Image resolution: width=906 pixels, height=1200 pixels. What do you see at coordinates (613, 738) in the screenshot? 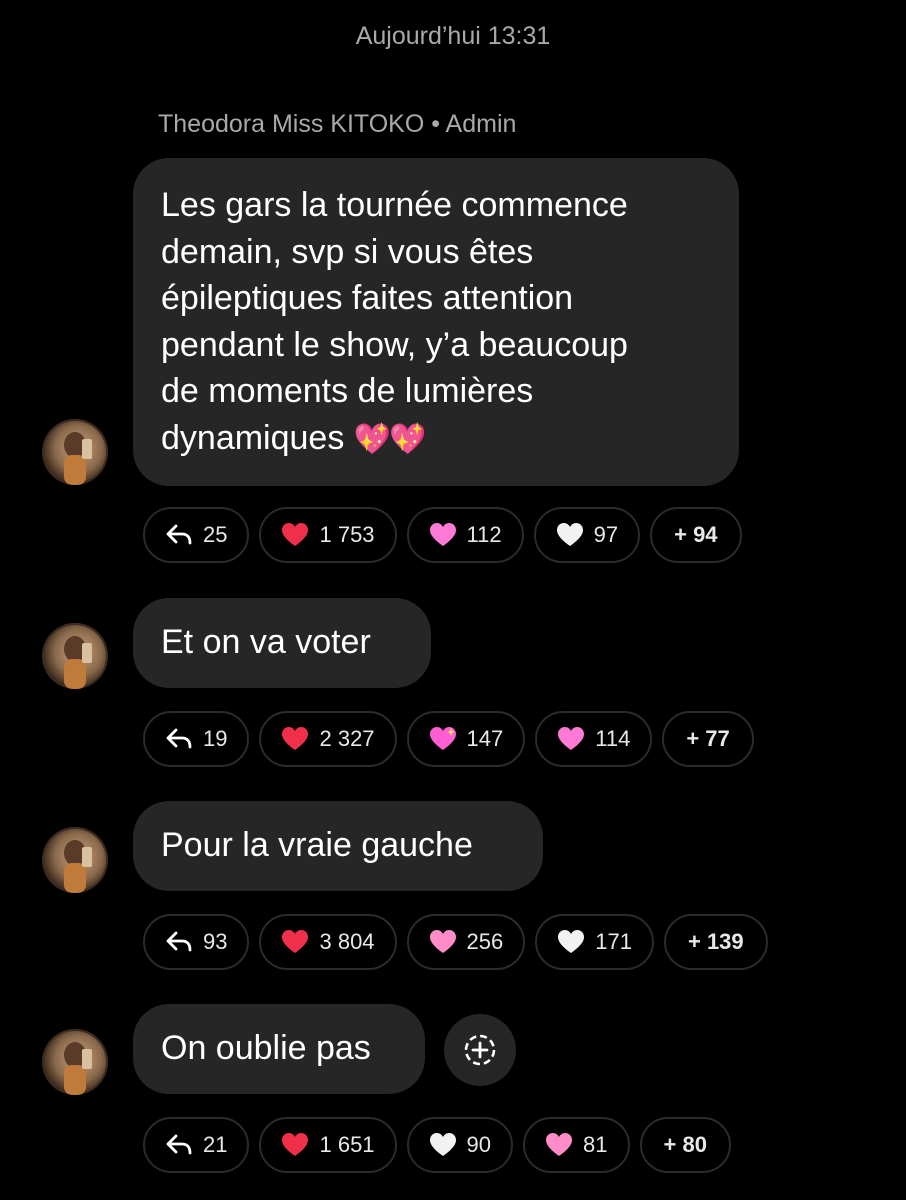
I see `reaction-count: 114` at bounding box center [613, 738].